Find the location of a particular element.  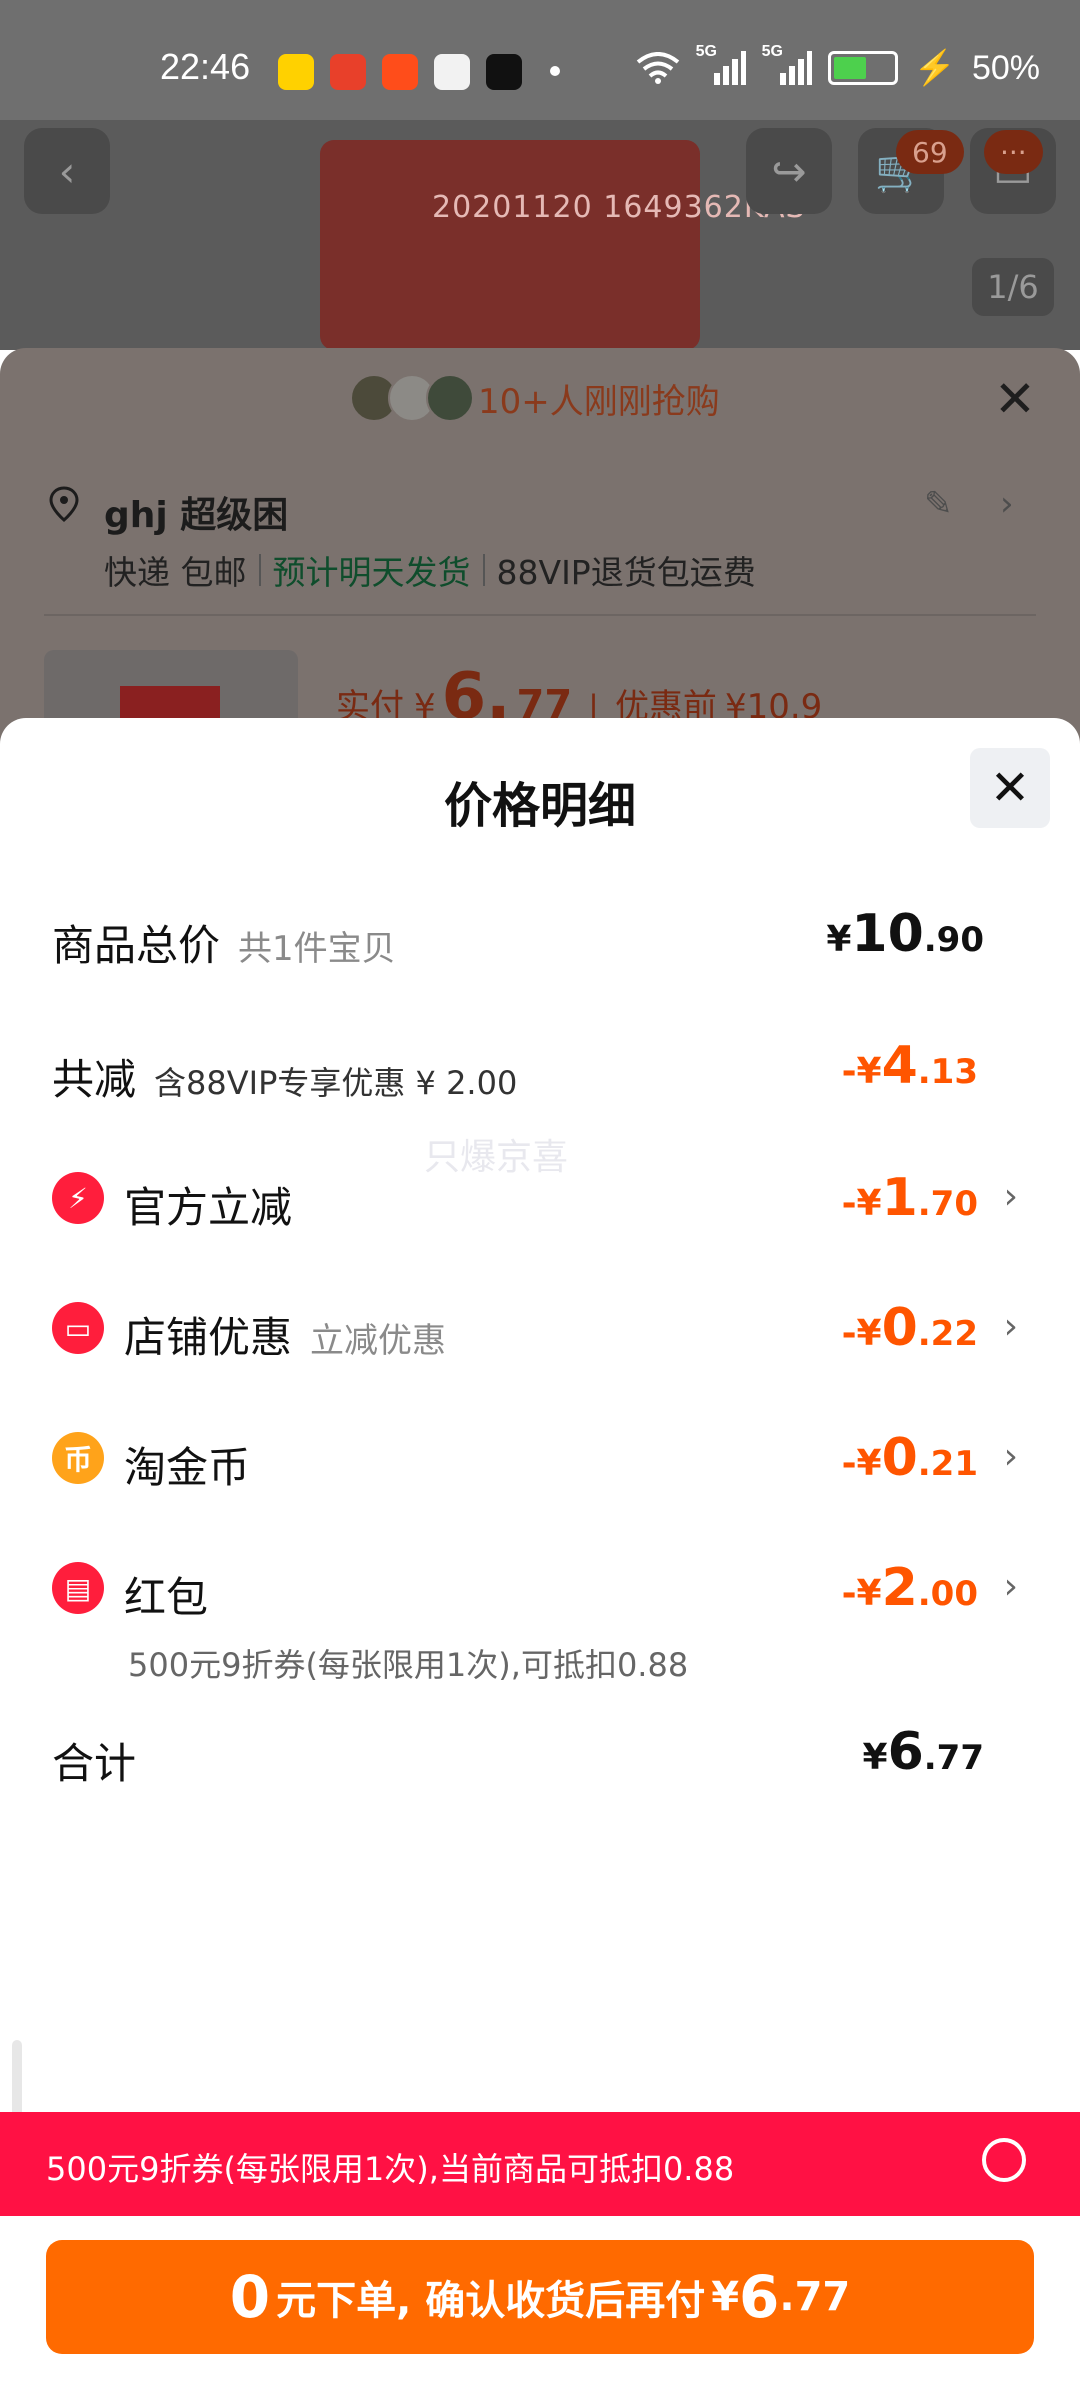

red-packet-row: 红包 is located at coordinates (166, 1594).